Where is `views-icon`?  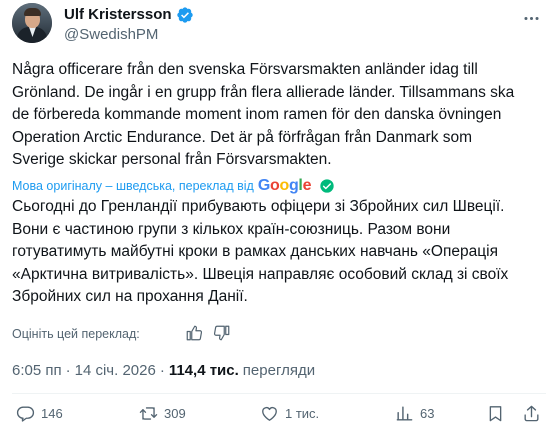 views-icon is located at coordinates (404, 413).